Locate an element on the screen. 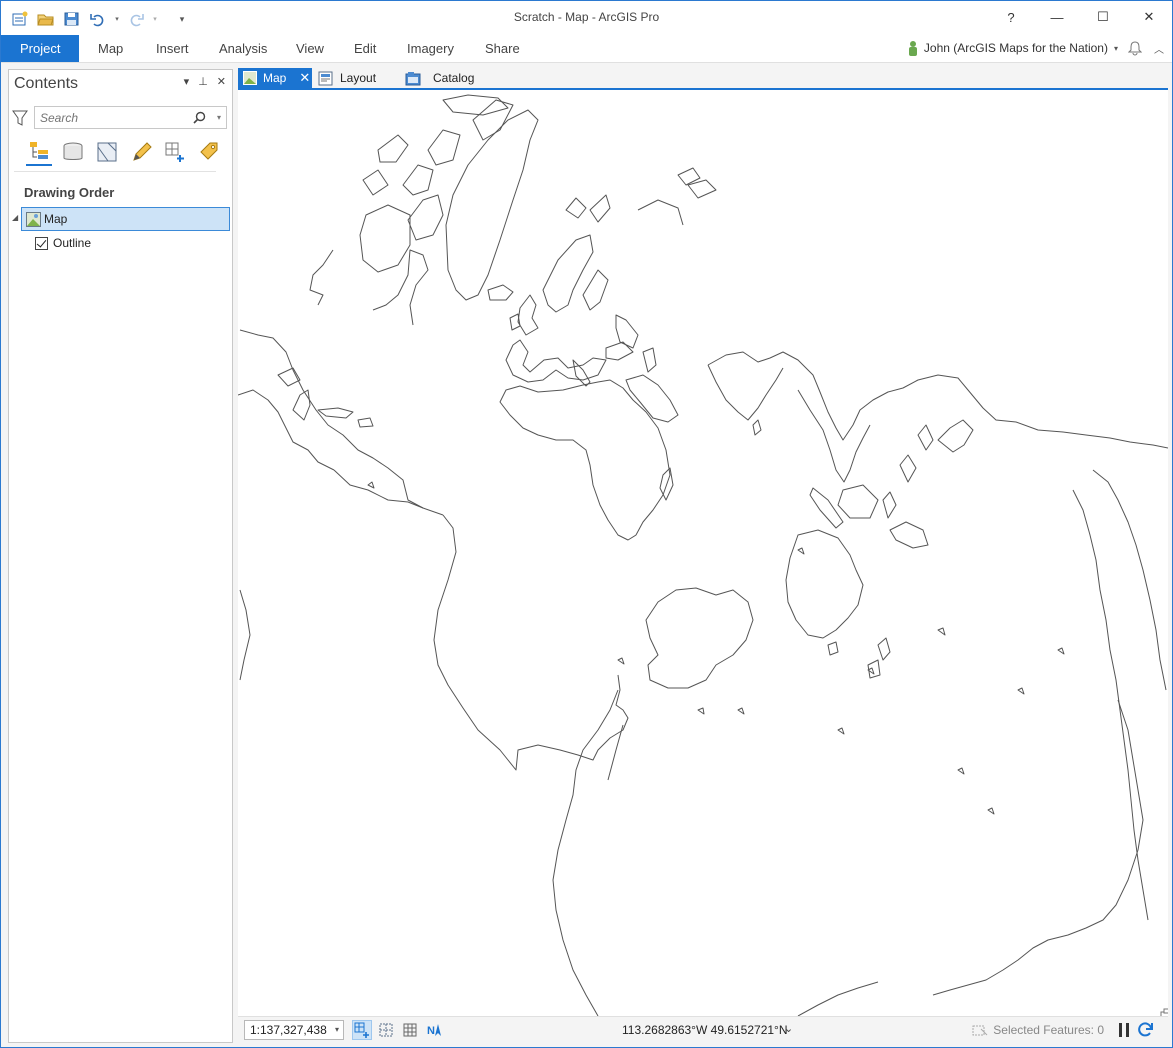 This screenshot has width=1173, height=1048. coast-south-america is located at coordinates (531, 642).